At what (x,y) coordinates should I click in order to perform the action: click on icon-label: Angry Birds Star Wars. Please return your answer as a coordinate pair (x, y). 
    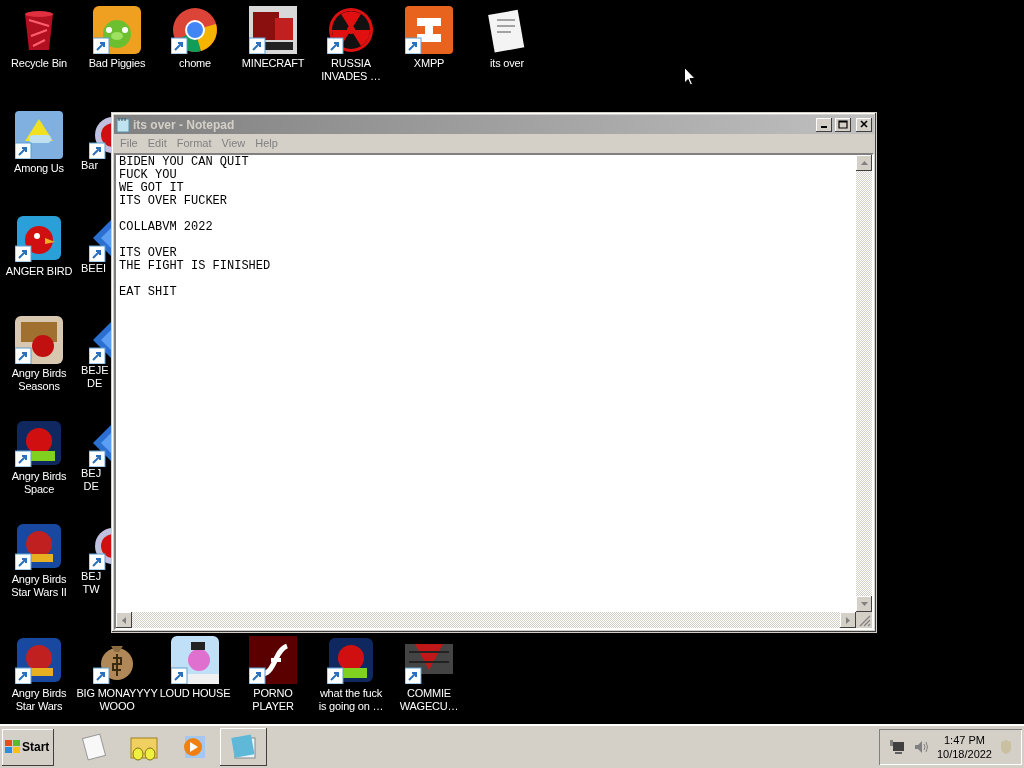
    Looking at the image, I should click on (39, 700).